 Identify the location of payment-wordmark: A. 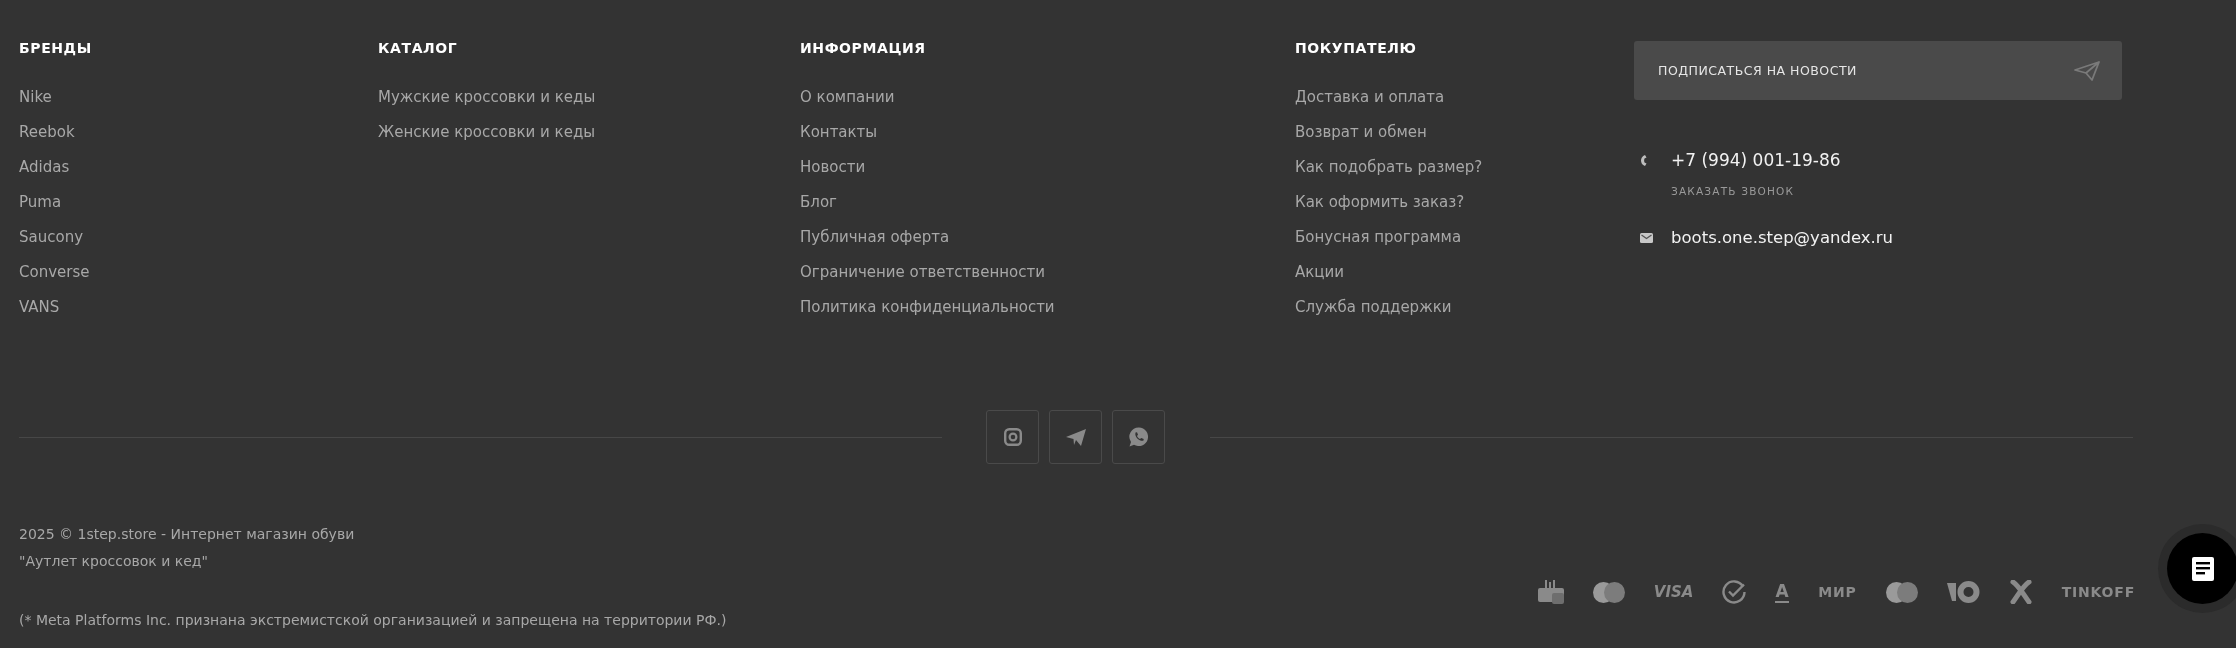
(1782, 592).